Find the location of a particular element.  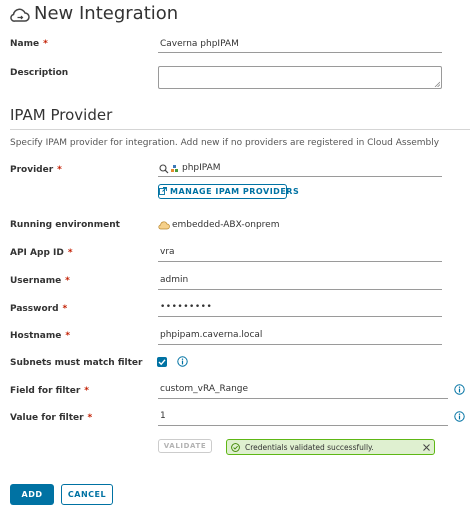

name-input: Caverna phpIPAM is located at coordinates (300, 46).